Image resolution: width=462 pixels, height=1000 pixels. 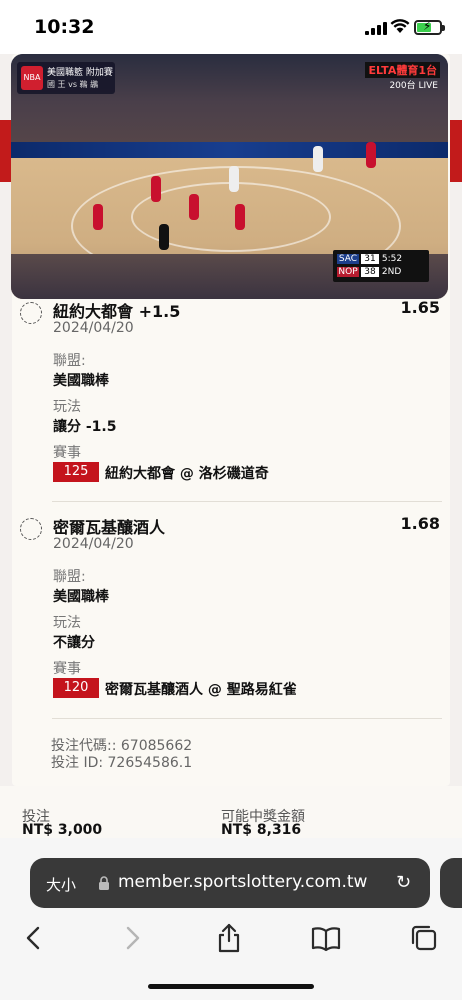 What do you see at coordinates (429, 27) in the screenshot?
I see `battery-charging-icon: ⚡` at bounding box center [429, 27].